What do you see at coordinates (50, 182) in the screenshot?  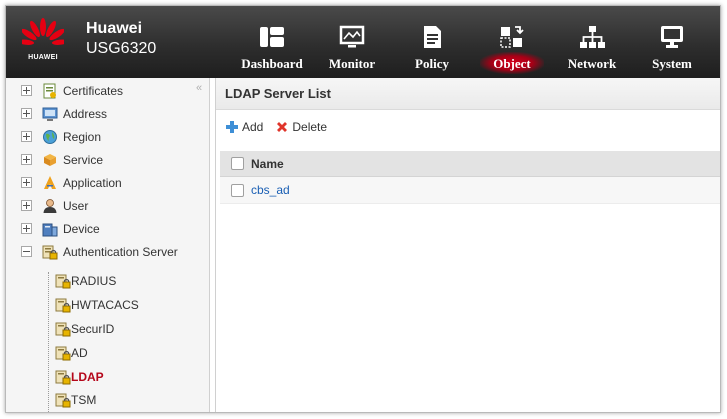 I see `application-icon` at bounding box center [50, 182].